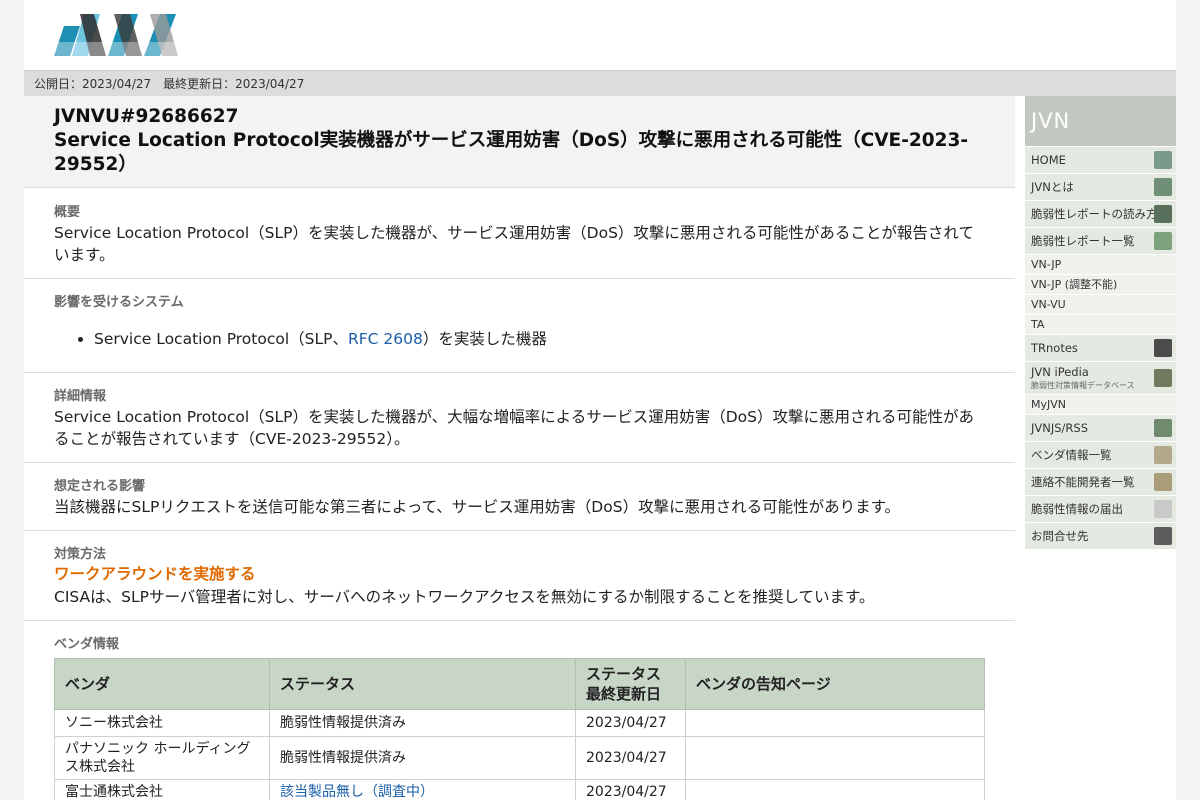 This screenshot has width=1200, height=800. I want to click on sidebar-item-label: 脆弱性レポート一覧, so click(1083, 241).